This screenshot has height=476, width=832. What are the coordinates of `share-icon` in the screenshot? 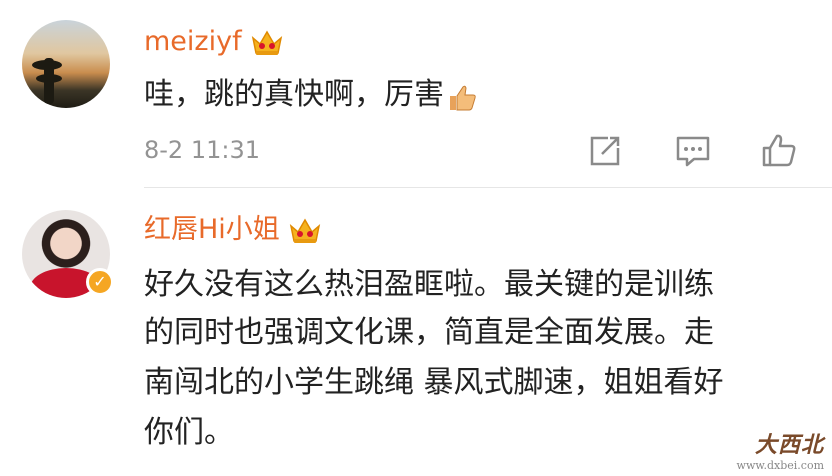 It's located at (605, 151).